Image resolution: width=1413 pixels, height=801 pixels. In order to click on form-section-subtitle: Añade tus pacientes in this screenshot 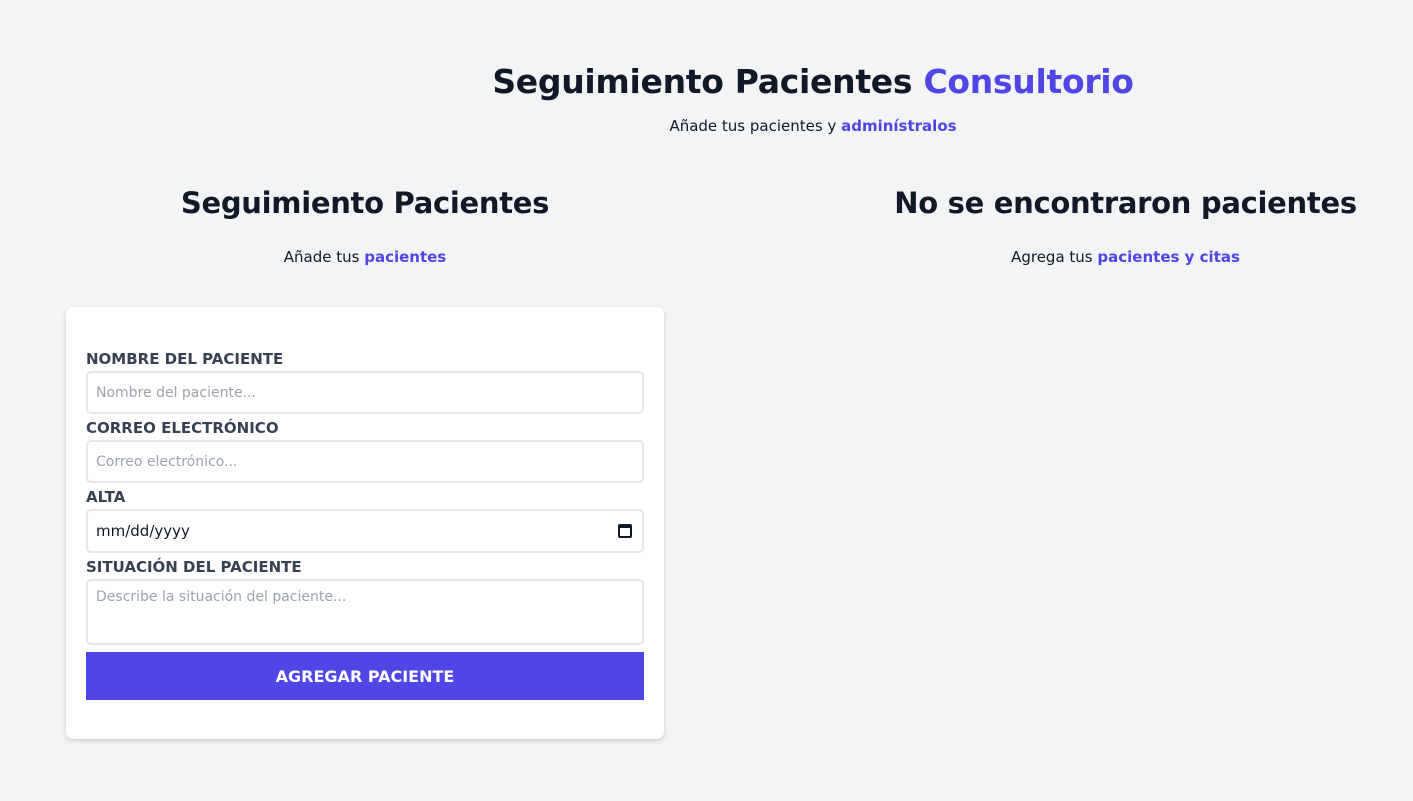, I will do `click(365, 257)`.